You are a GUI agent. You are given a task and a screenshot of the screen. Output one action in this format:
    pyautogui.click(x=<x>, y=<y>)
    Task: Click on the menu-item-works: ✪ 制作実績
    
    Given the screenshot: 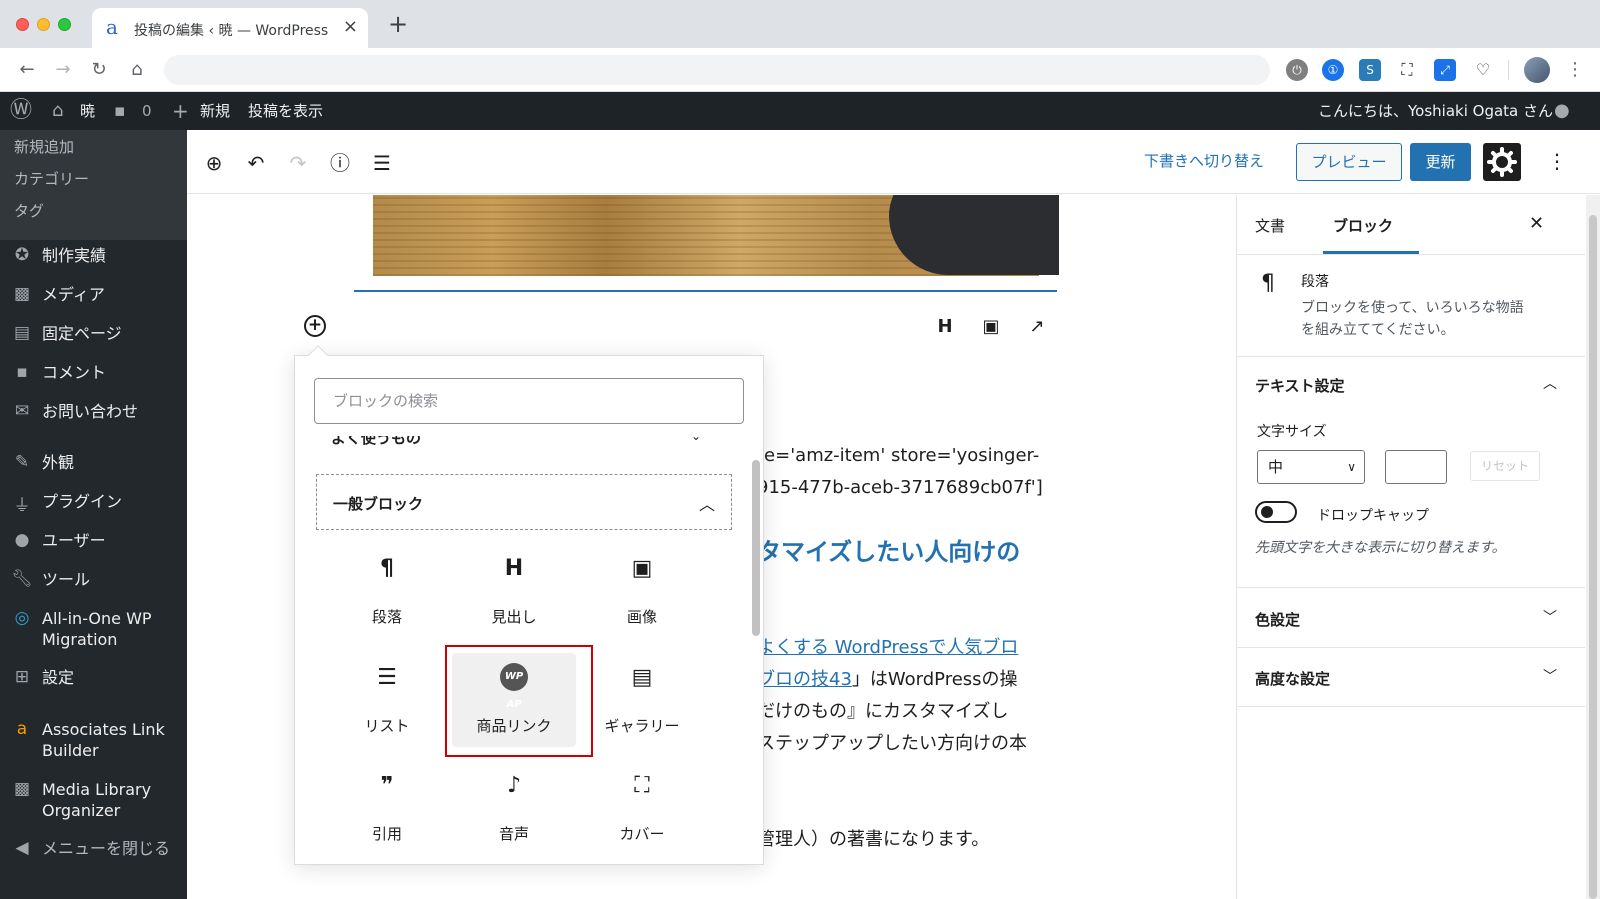 What is the action you would take?
    pyautogui.click(x=93, y=256)
    